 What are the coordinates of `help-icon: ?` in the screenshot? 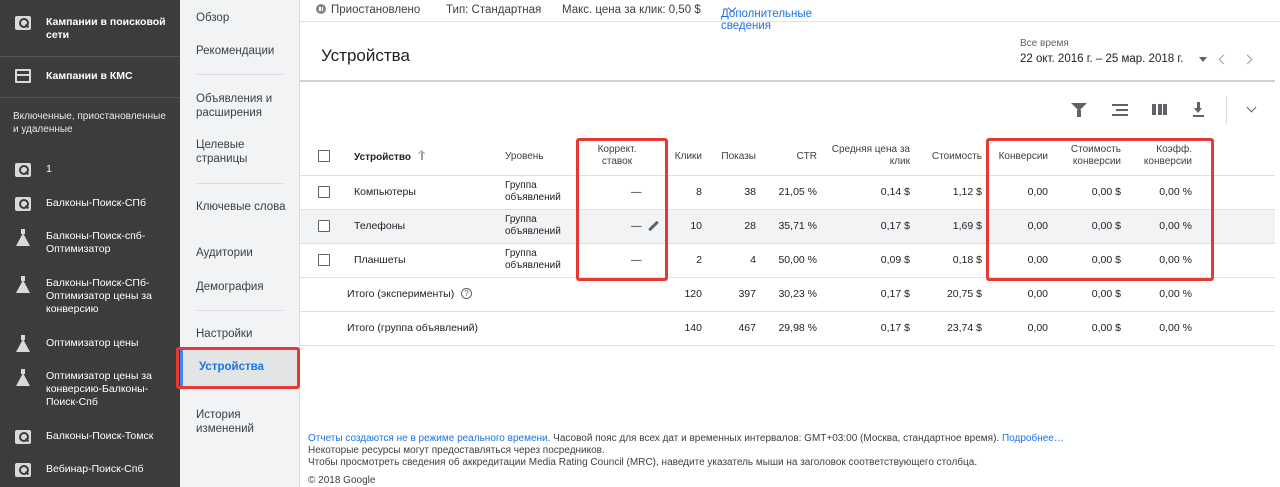 It's located at (466, 293).